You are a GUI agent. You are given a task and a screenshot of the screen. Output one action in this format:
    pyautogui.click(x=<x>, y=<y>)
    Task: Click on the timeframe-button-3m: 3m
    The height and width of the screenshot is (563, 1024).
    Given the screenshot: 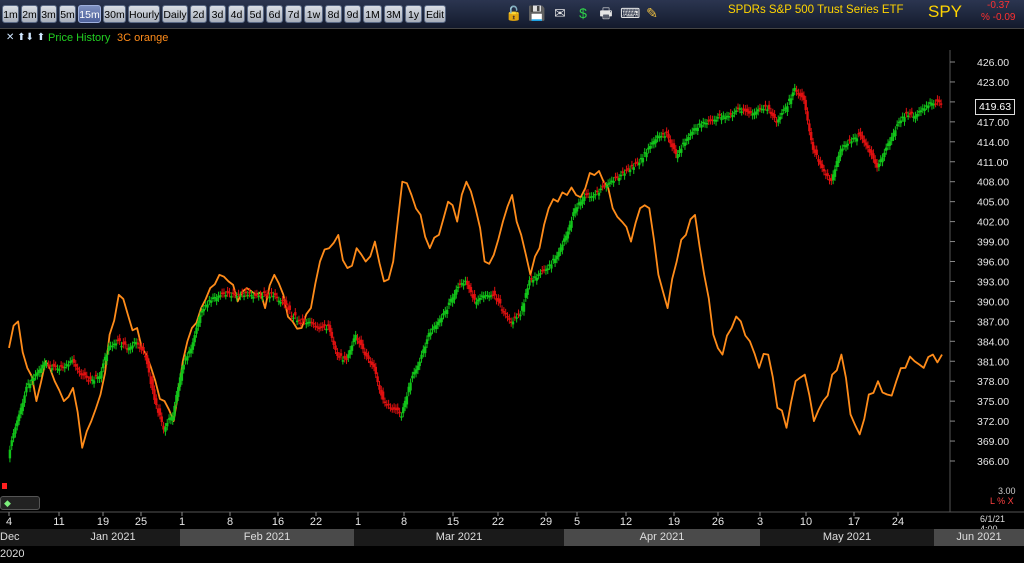 What is the action you would take?
    pyautogui.click(x=48, y=14)
    